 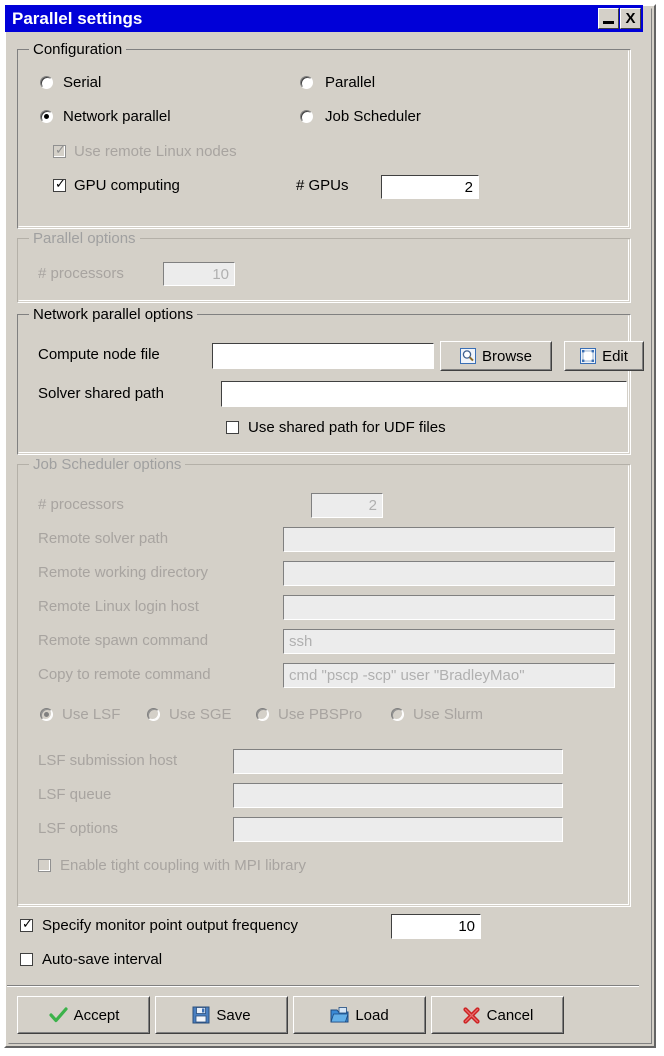 I want to click on parallel-options-group: Parallel options # processors 10, so click(x=324, y=266).